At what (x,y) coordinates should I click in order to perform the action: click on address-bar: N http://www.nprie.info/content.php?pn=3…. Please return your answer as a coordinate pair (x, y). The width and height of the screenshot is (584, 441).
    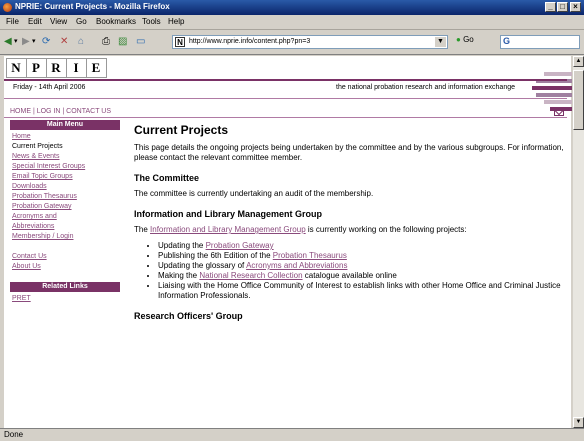
    Looking at the image, I should click on (310, 42).